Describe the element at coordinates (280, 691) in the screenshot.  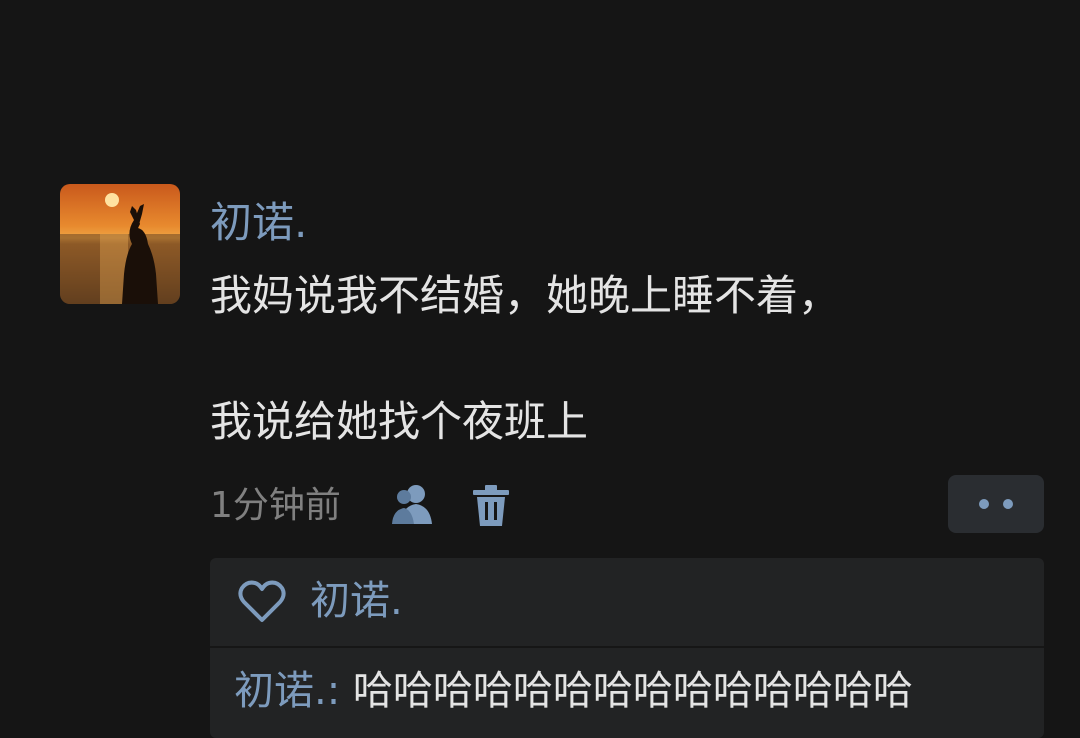
I see `comment-author: 初诺.` at that location.